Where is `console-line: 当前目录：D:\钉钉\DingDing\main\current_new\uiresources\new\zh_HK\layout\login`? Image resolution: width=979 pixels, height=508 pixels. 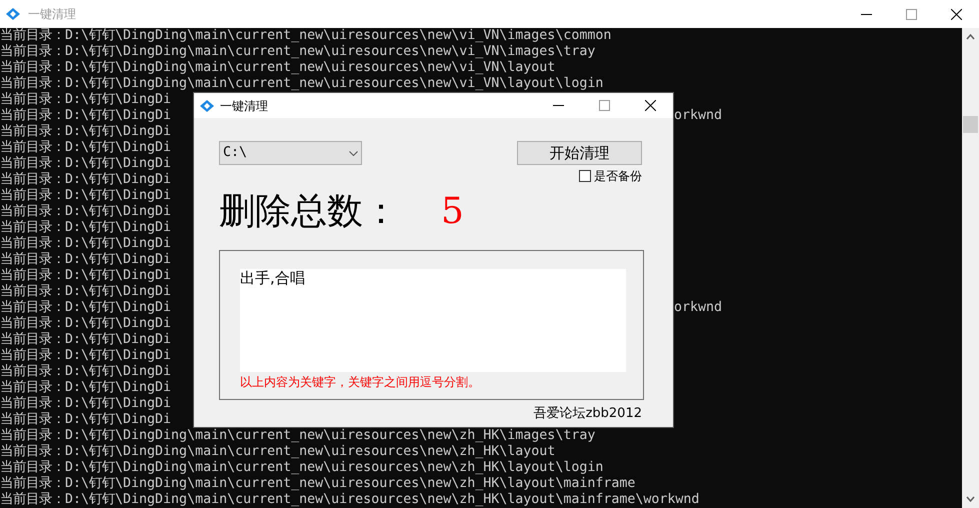 console-line: 当前目录：D:\钉钉\DingDing\main\current_new\uiresources\new\zh_HK\layout\login is located at coordinates (302, 468).